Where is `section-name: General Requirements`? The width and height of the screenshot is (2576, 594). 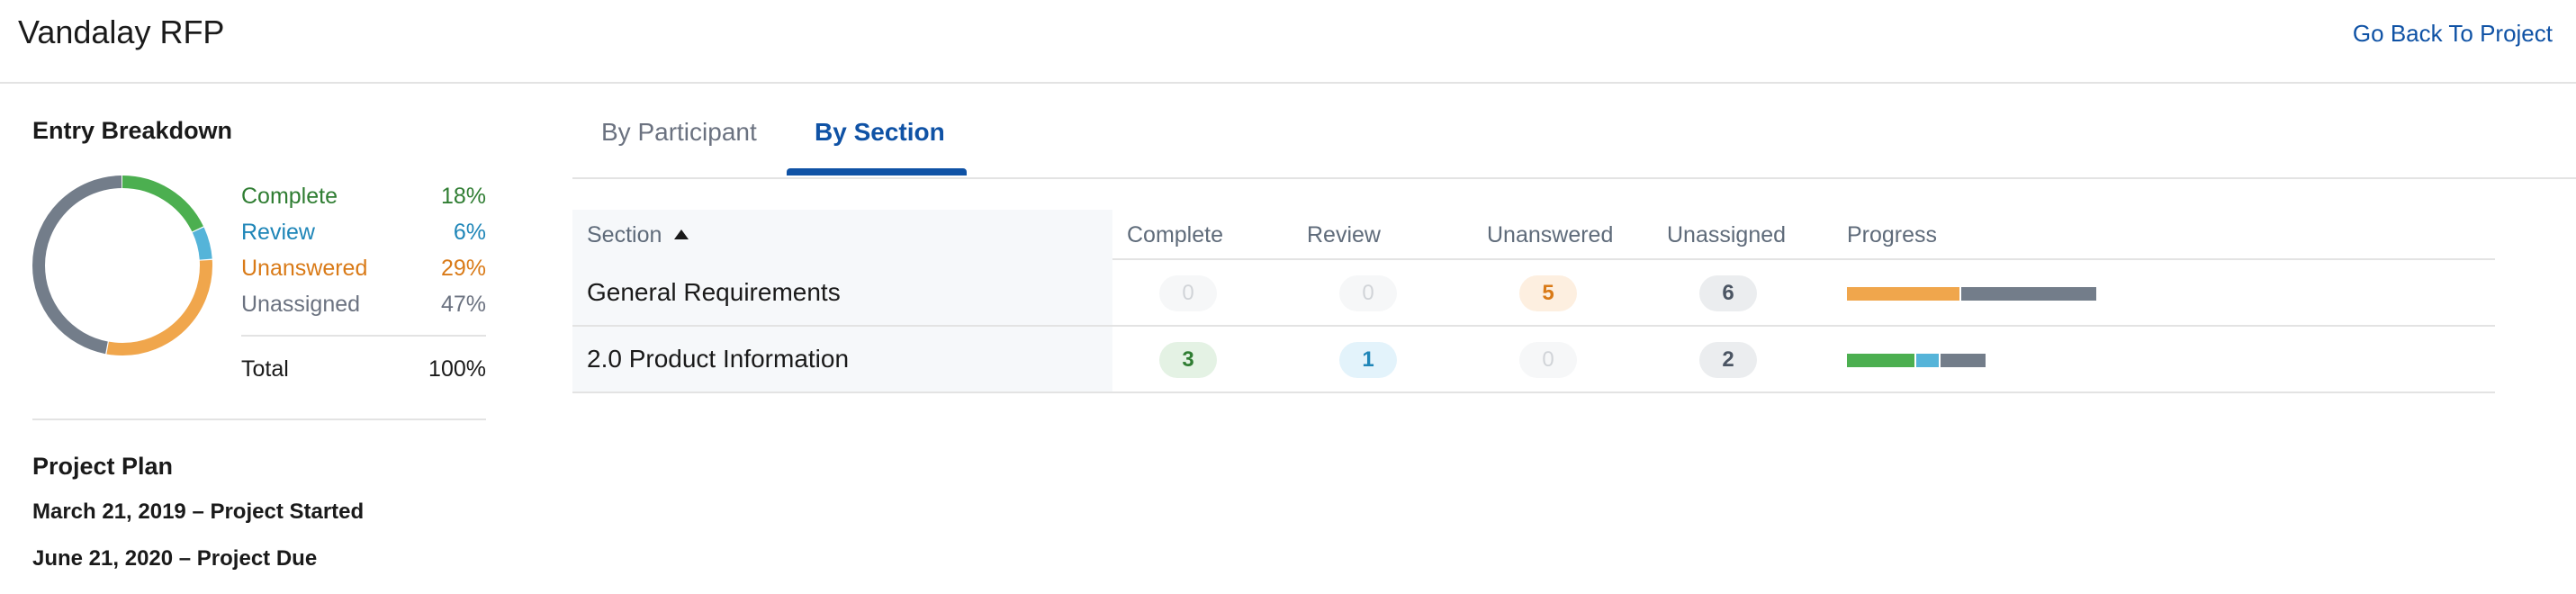 section-name: General Requirements is located at coordinates (842, 292).